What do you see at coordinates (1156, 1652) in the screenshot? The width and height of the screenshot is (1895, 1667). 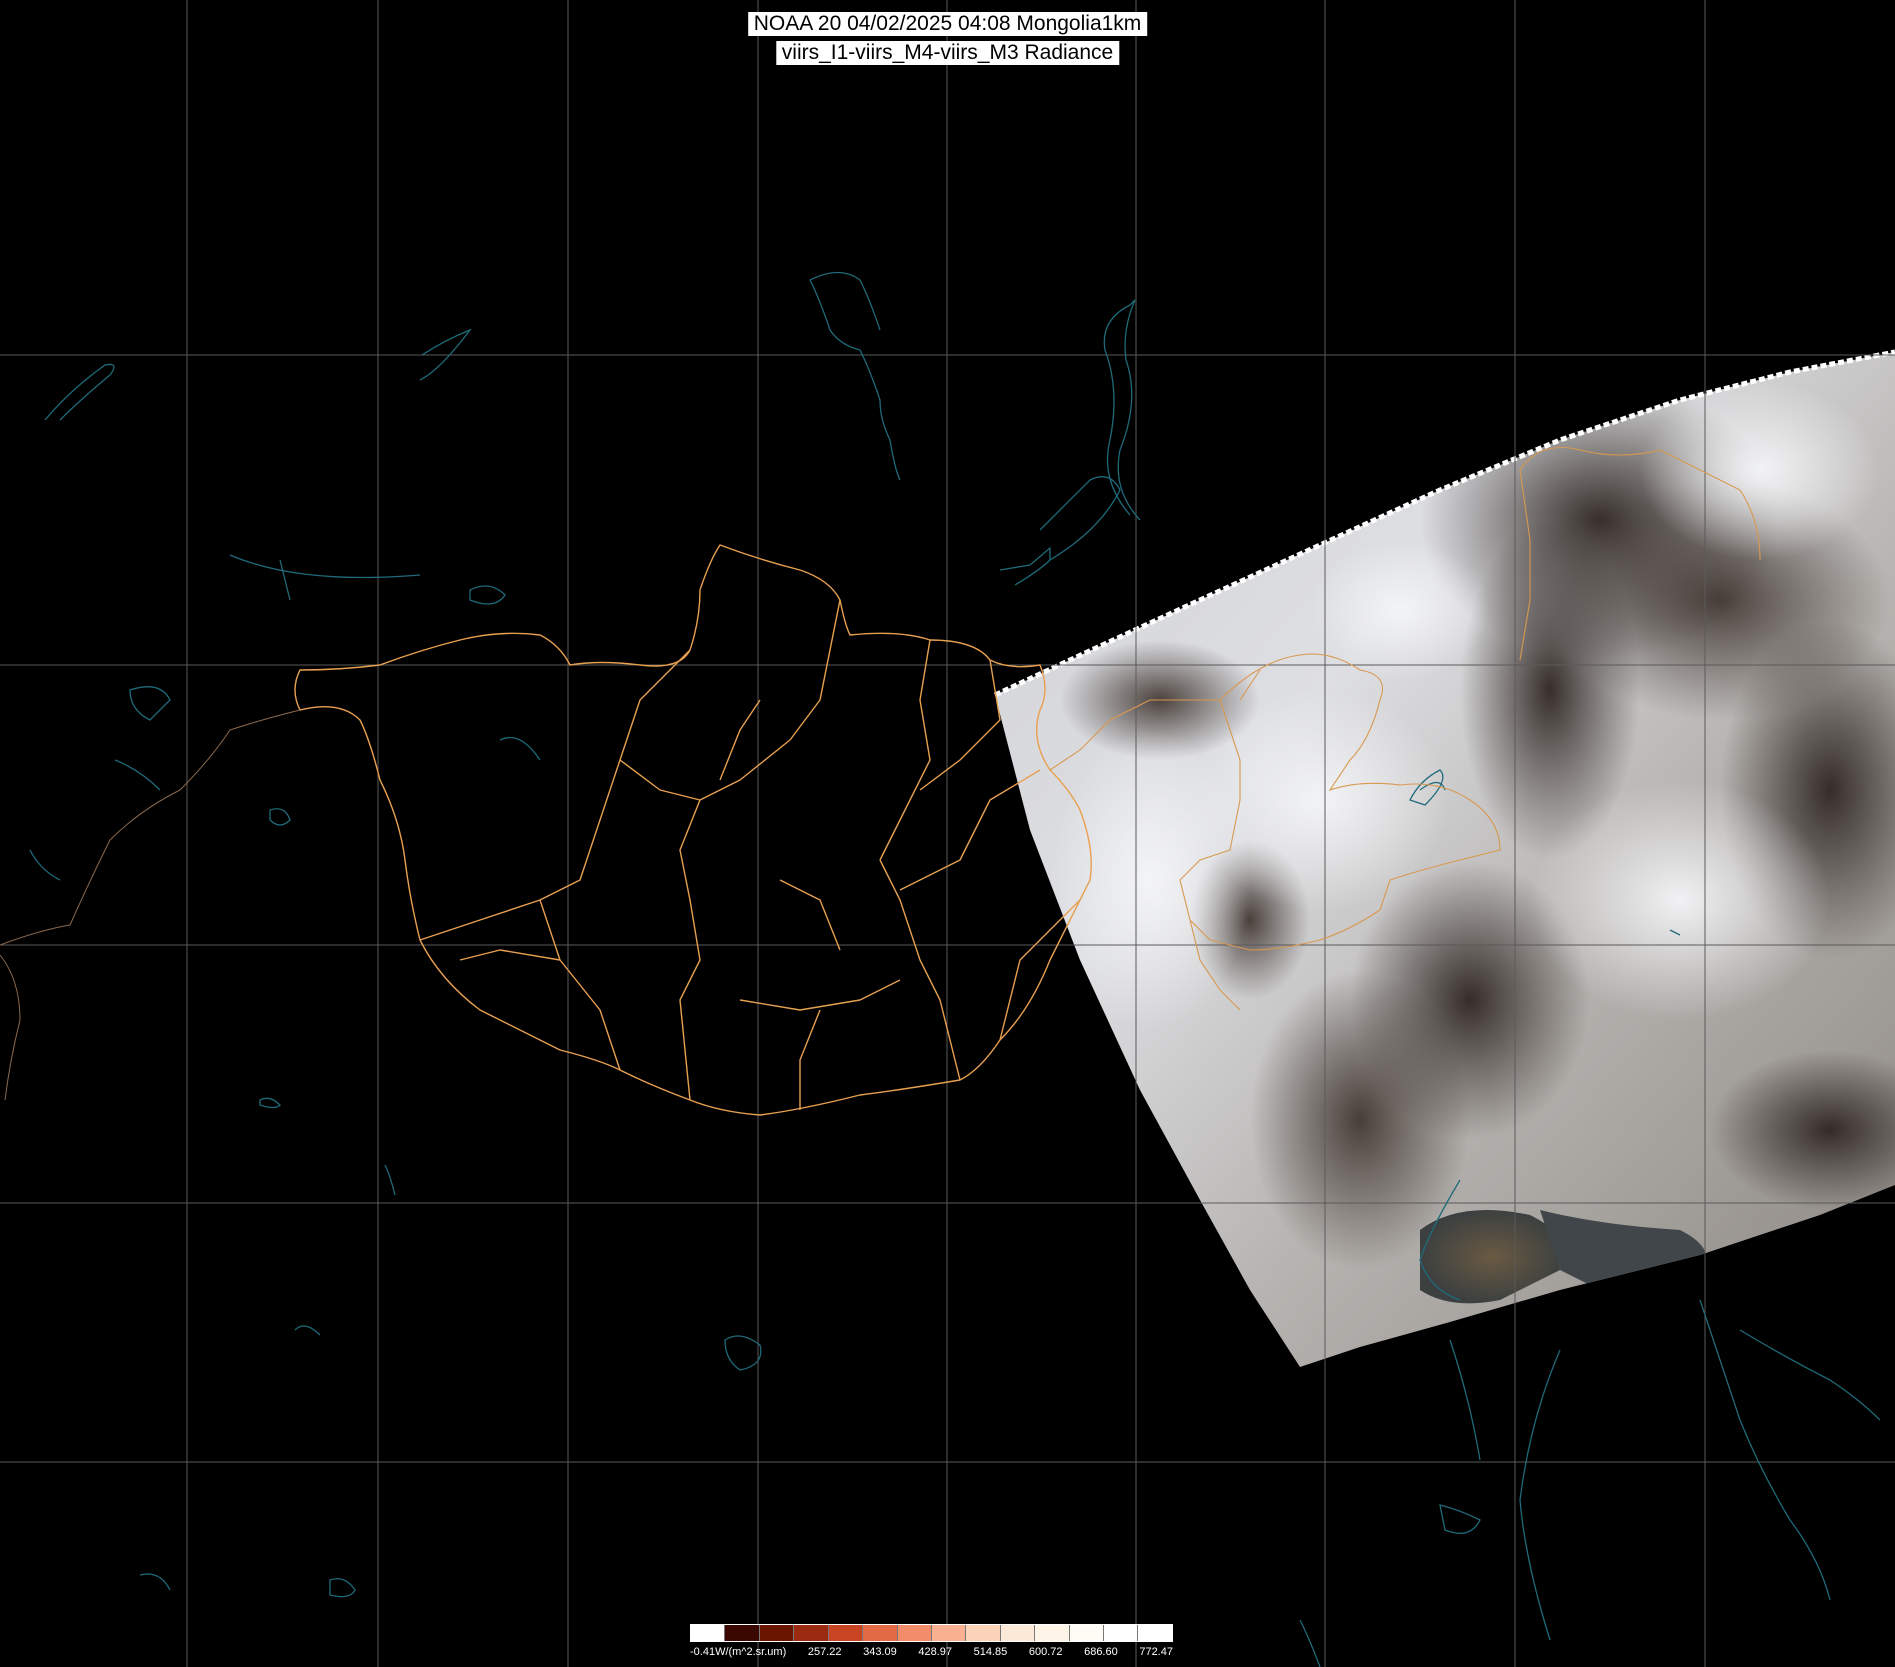 I see `legend-label: 772.47` at bounding box center [1156, 1652].